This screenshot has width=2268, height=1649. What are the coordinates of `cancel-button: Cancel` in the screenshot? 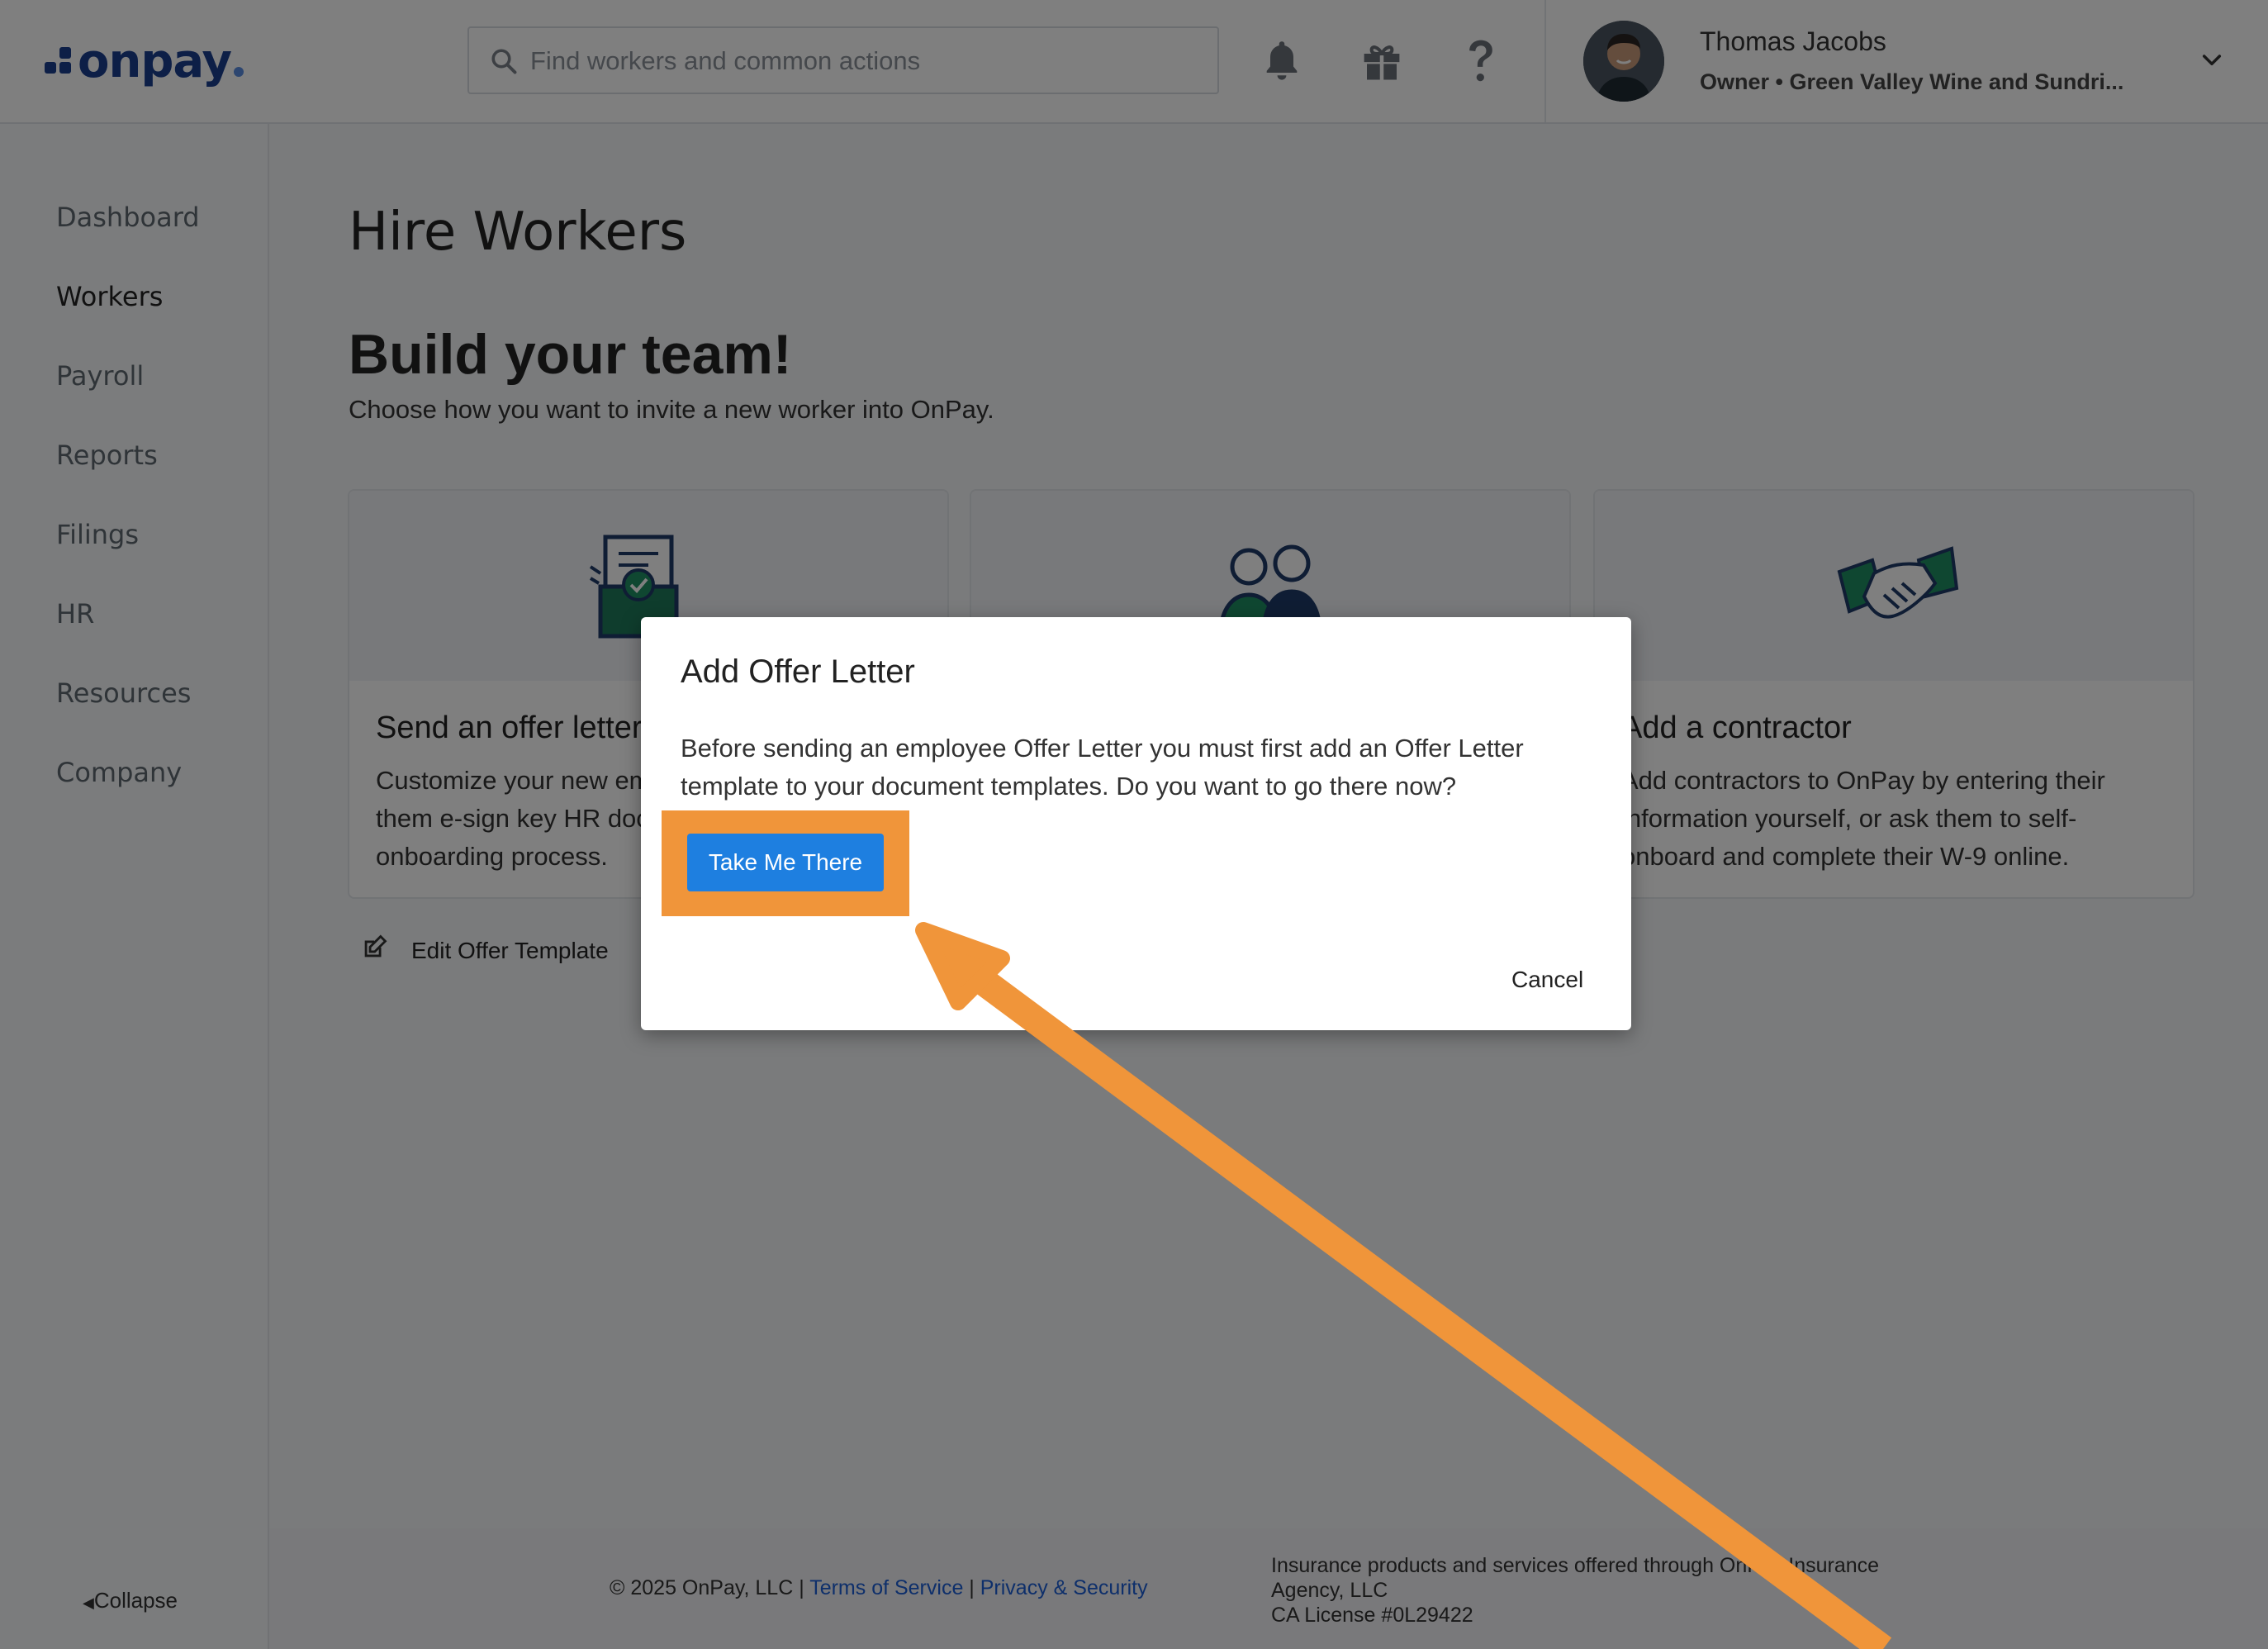 It's located at (1547, 980).